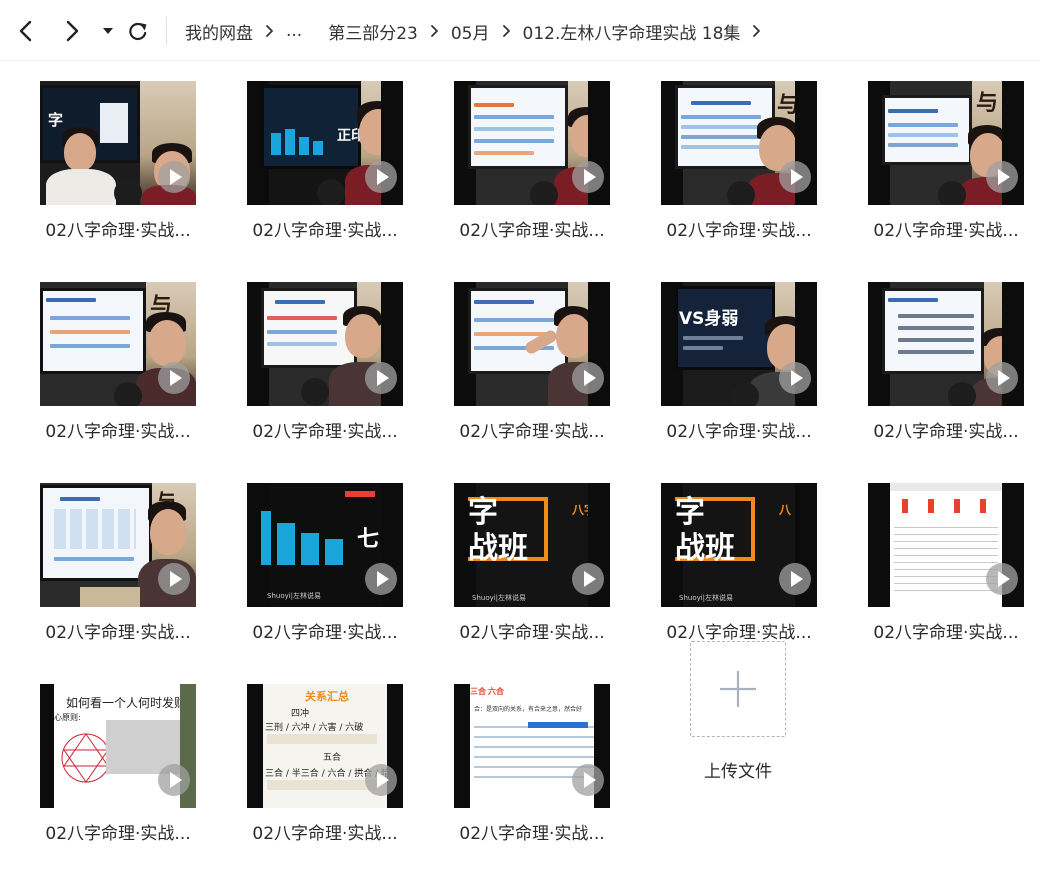 Image resolution: width=1040 pixels, height=872 pixels. I want to click on thumb-caption: 三刑 / 六冲 / 六害 / 六破, so click(314, 728).